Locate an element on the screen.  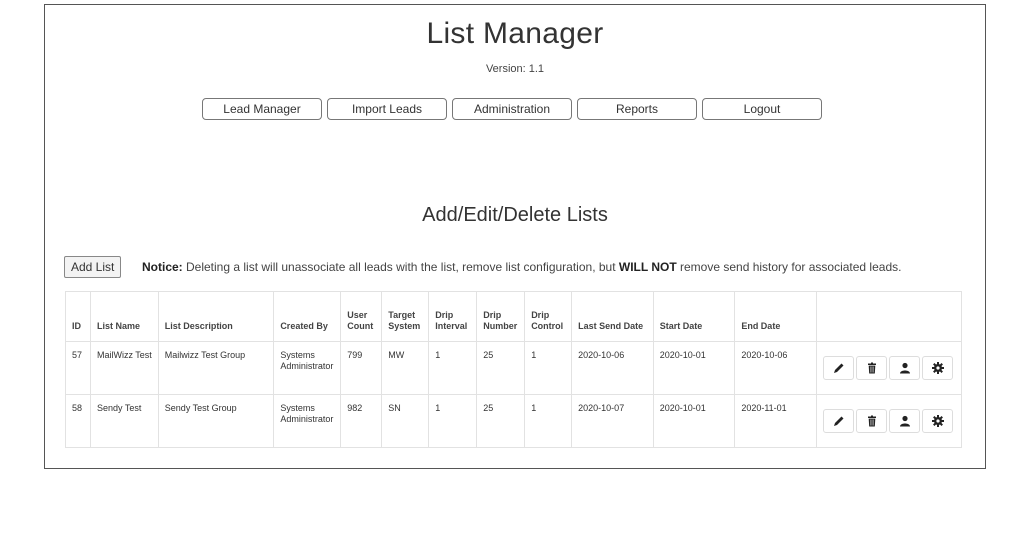
col-header-drip-control: Drip Control is located at coordinates (548, 316).